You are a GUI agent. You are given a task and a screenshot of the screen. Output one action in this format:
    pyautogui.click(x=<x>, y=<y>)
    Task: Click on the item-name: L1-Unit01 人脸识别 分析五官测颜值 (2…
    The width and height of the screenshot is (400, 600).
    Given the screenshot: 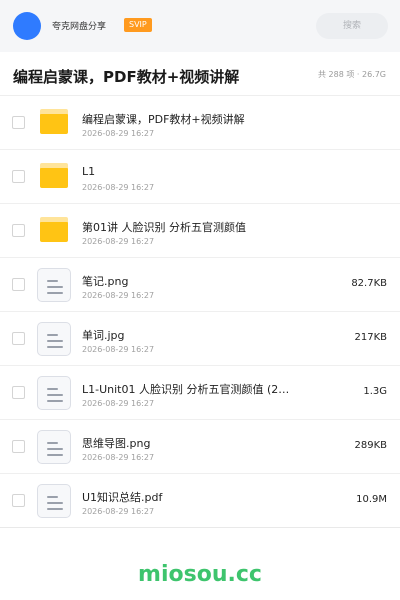 What is the action you would take?
    pyautogui.click(x=186, y=389)
    